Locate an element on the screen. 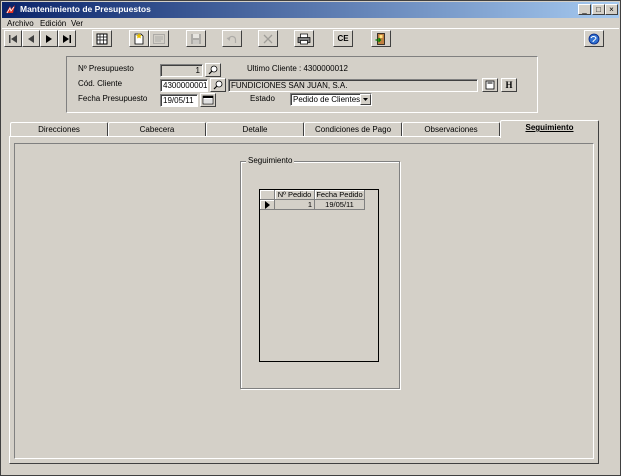  calendar-button is located at coordinates (208, 100).